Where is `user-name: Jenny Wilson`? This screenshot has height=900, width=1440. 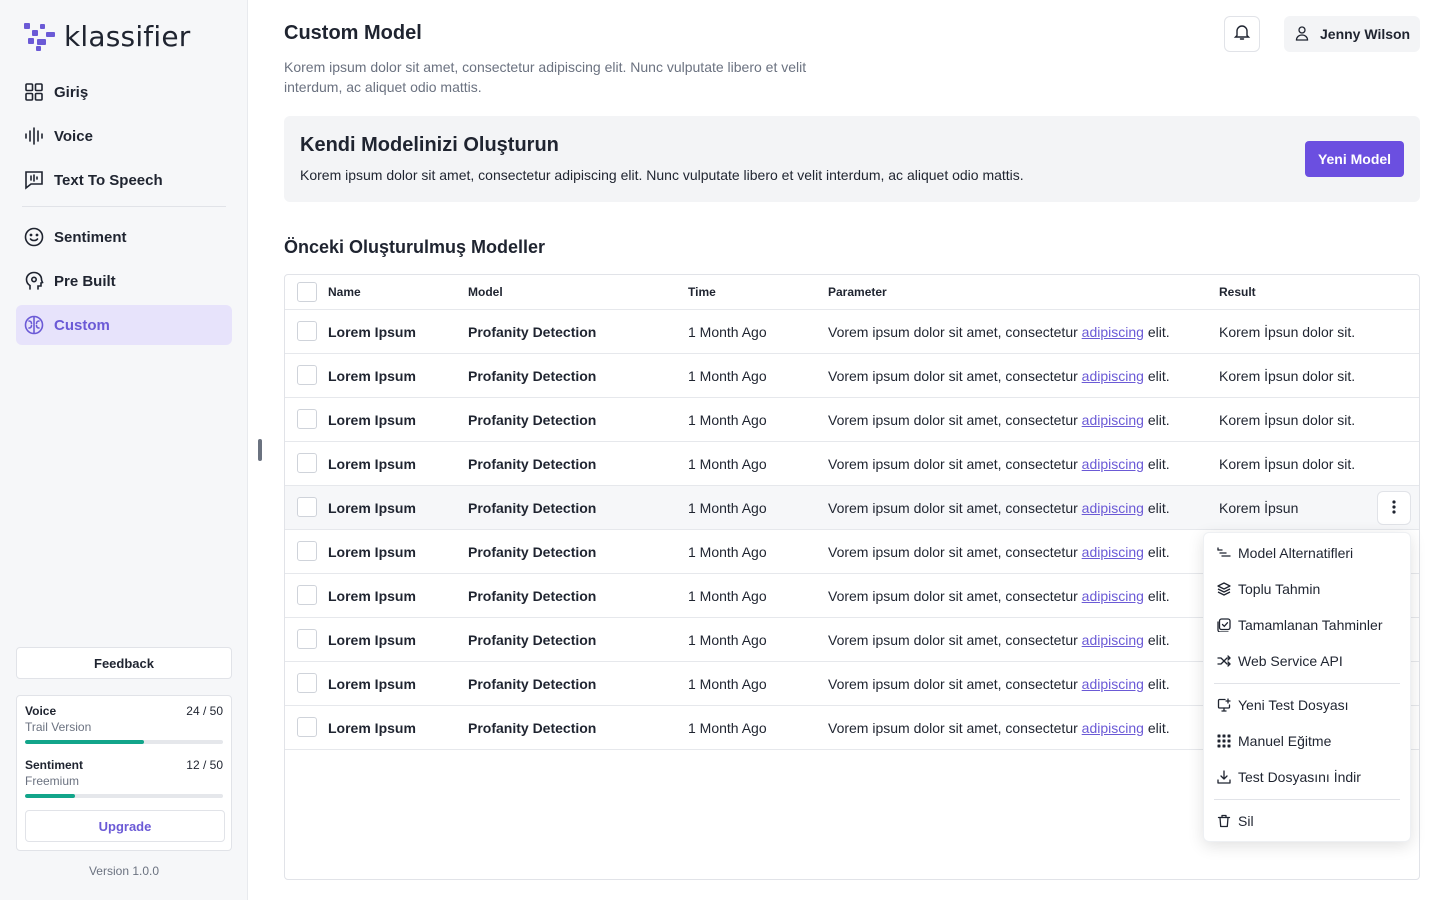
user-name: Jenny Wilson is located at coordinates (1365, 34).